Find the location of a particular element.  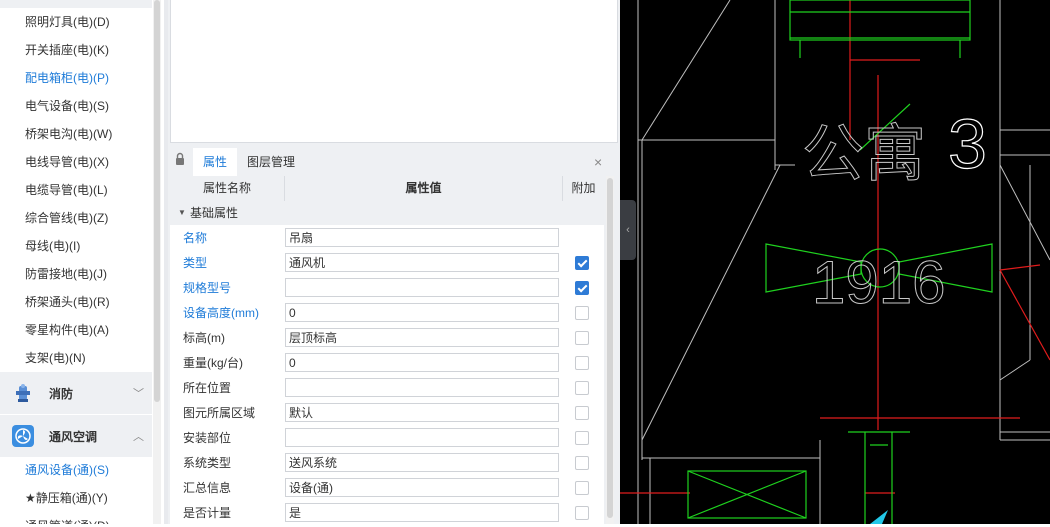

property-row: 系统类型 送风系统 is located at coordinates (387, 463).